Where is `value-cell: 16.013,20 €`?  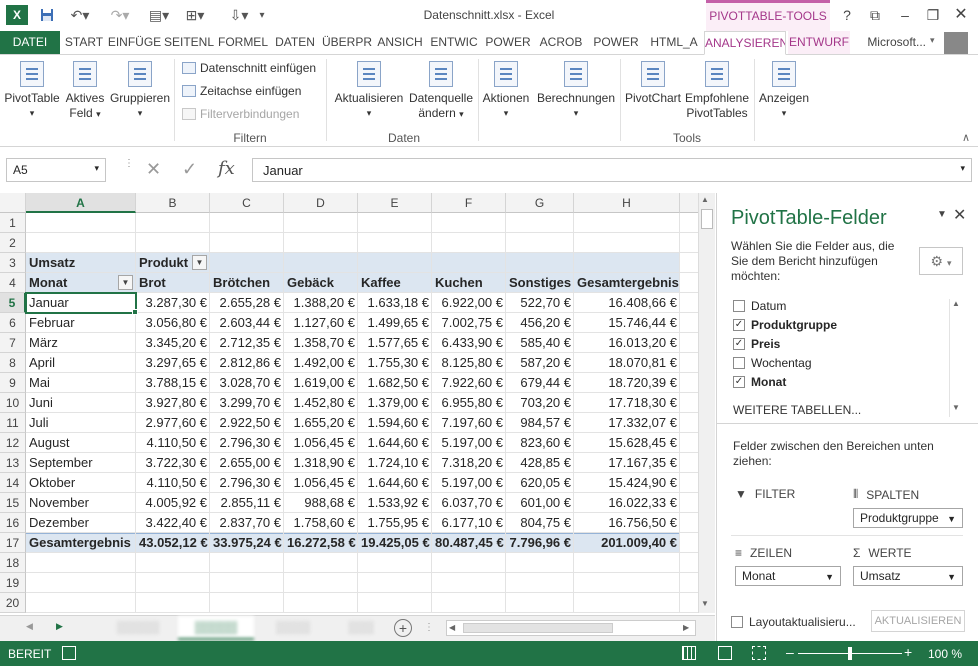 value-cell: 16.013,20 € is located at coordinates (627, 343).